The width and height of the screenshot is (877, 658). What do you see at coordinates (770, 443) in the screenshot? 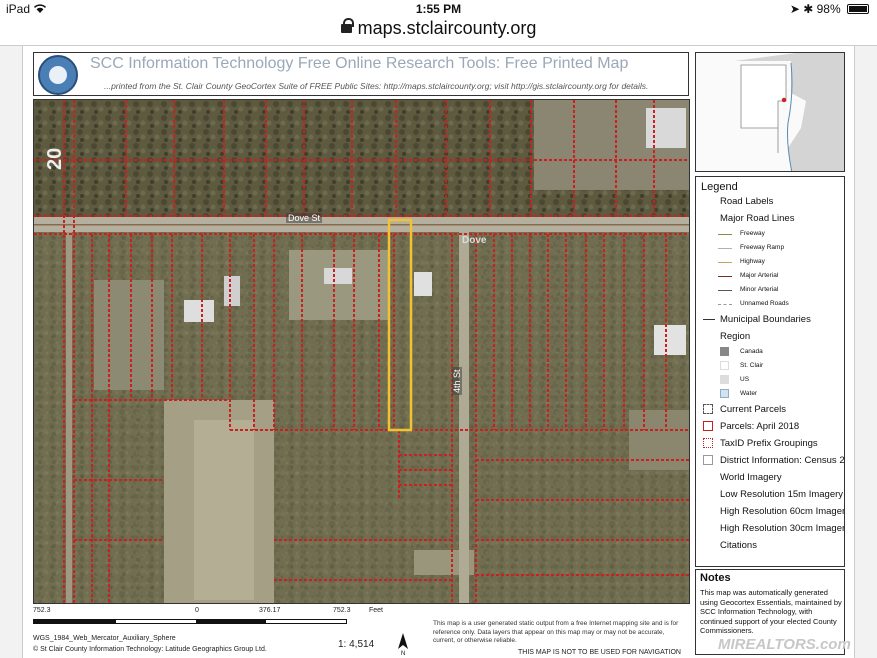
I see `legend-taxid-prefix: TaxID Prefix Groupings` at bounding box center [770, 443].